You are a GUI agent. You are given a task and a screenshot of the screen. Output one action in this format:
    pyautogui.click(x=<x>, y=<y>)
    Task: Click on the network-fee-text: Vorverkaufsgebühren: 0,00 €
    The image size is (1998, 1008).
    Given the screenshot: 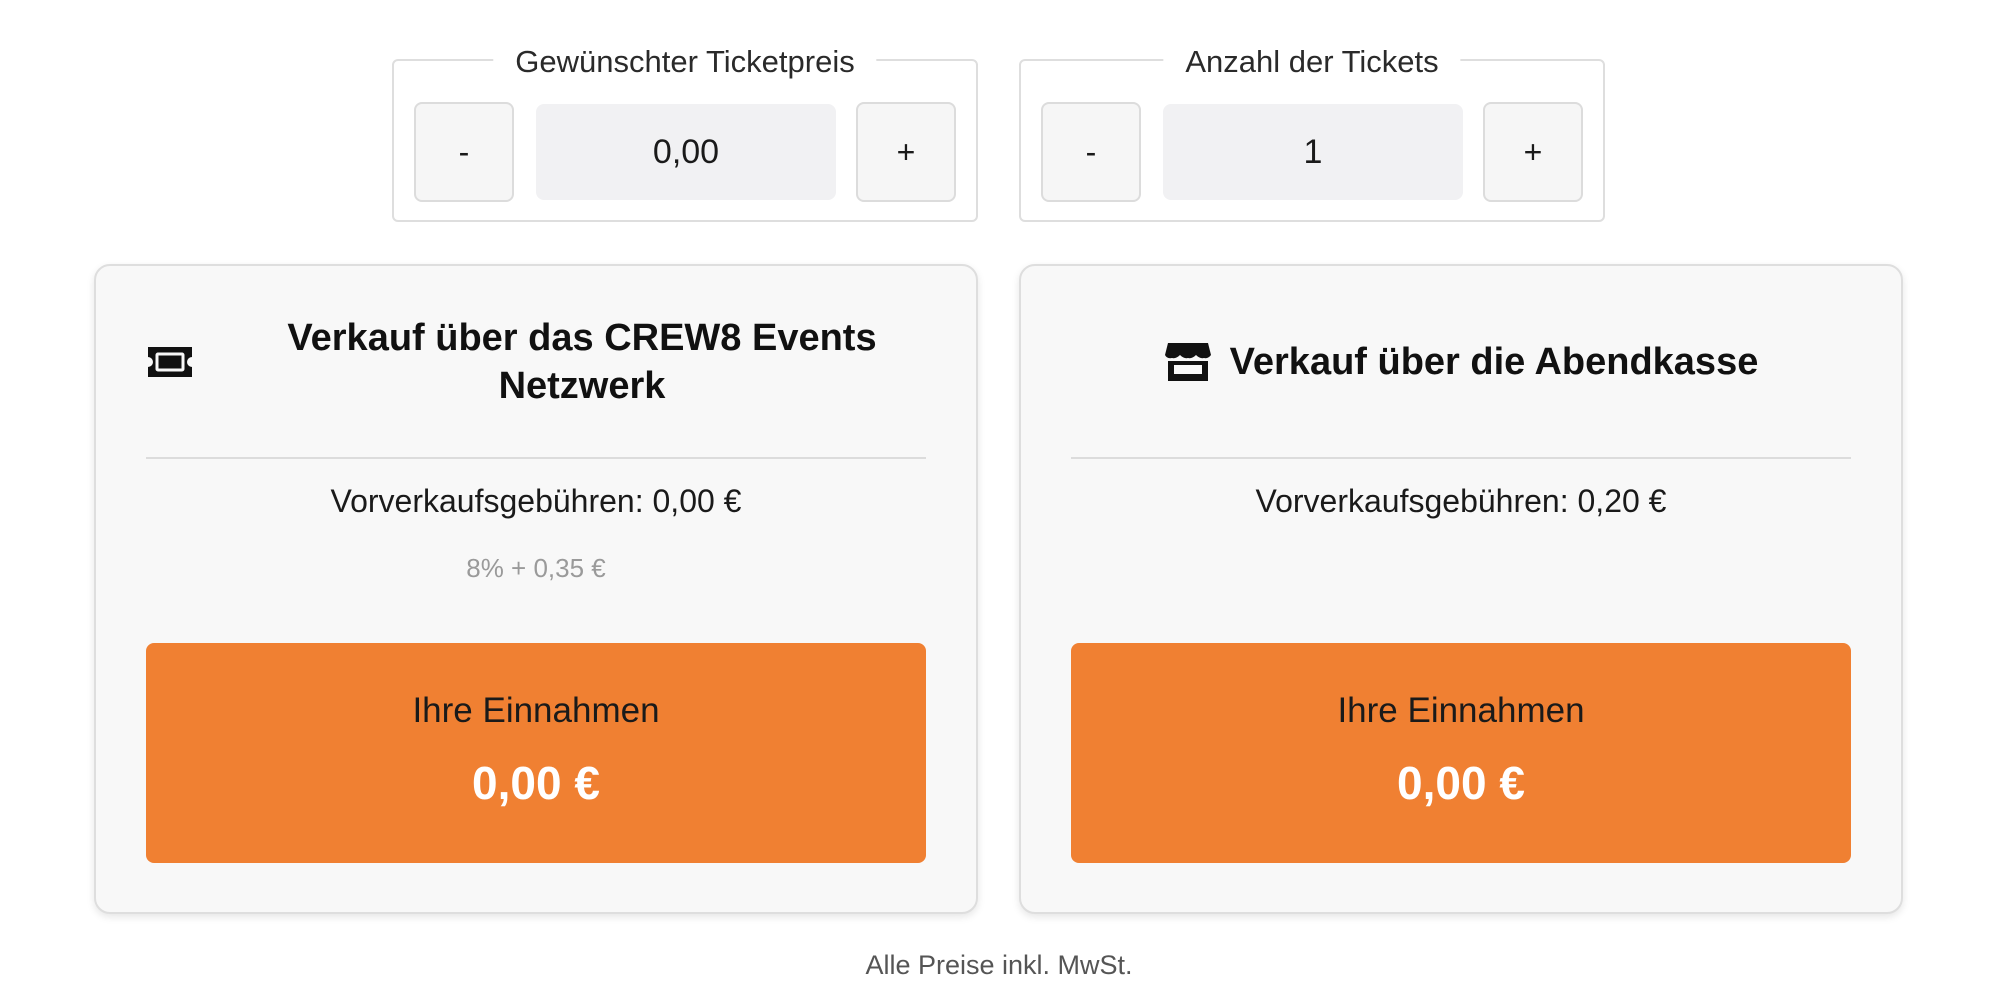 What is the action you would take?
    pyautogui.click(x=536, y=501)
    